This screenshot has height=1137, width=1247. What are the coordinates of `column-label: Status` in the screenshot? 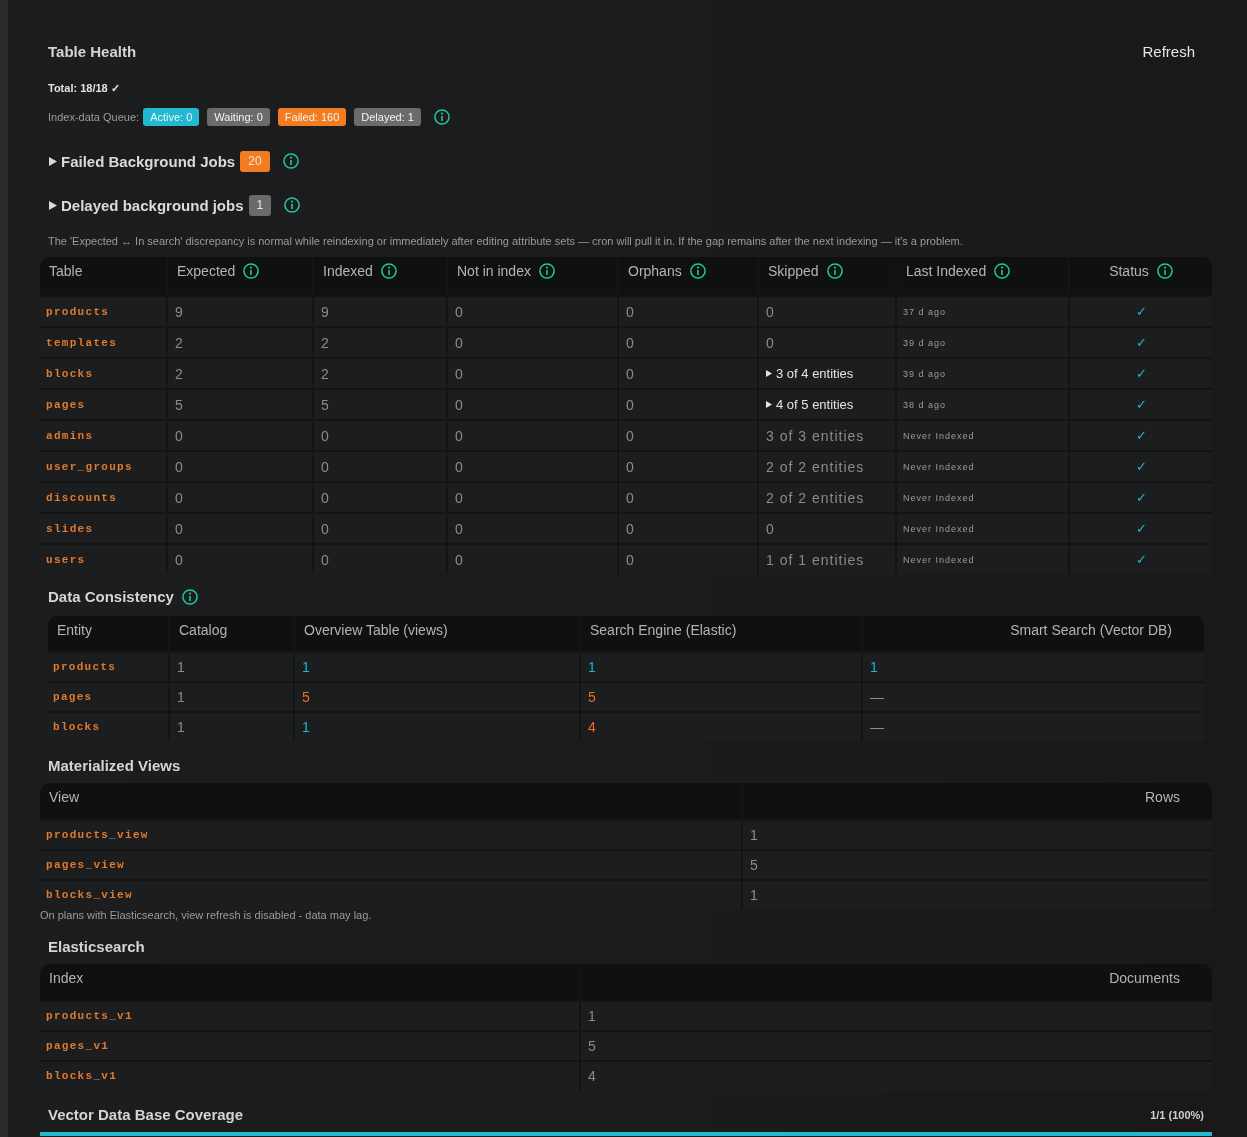 It's located at (1129, 271).